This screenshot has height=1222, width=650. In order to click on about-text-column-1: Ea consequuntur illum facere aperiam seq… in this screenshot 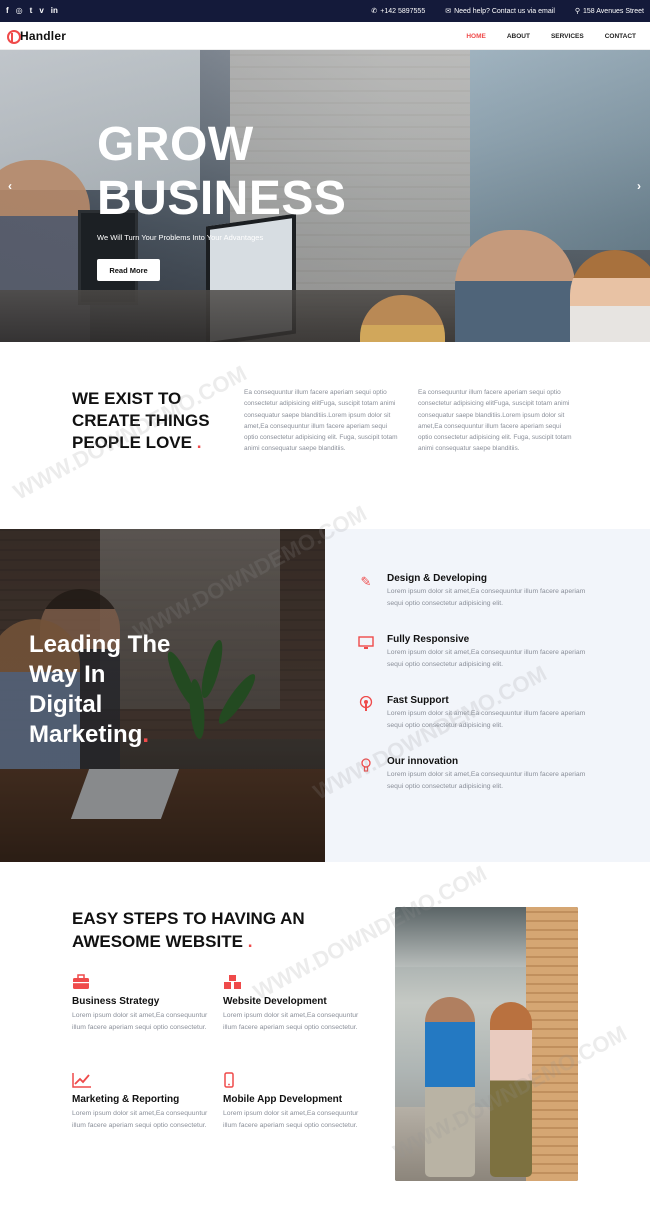, I will do `click(321, 421)`.